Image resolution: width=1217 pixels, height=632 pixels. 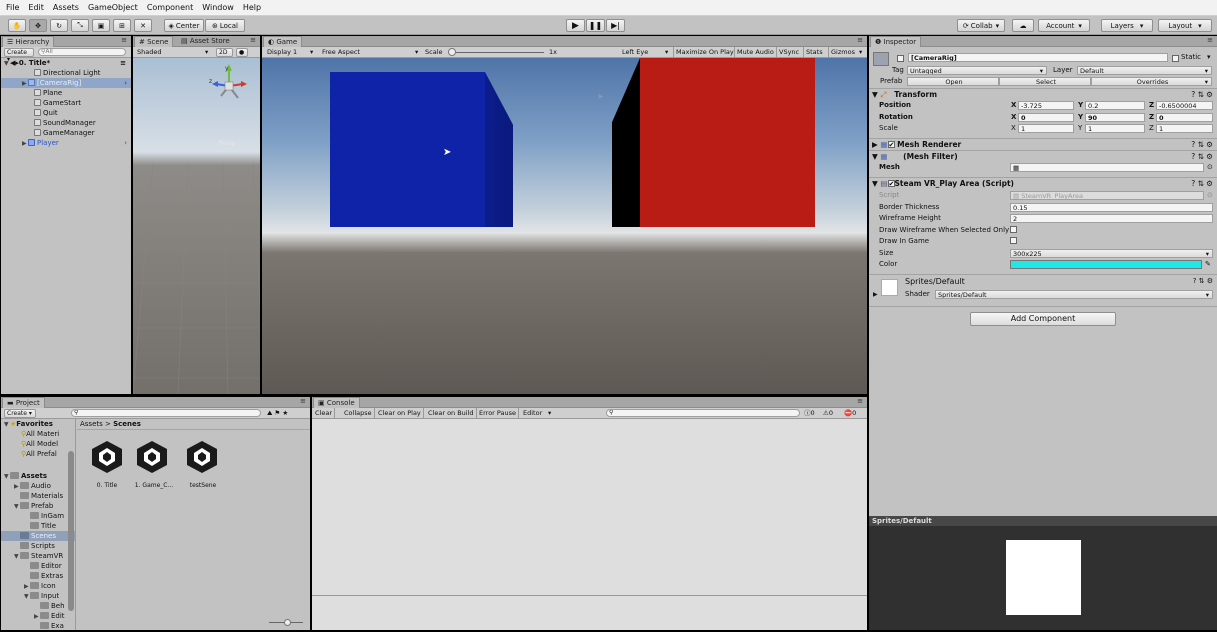 What do you see at coordinates (38, 496) in the screenshot?
I see `folder-row: Materials` at bounding box center [38, 496].